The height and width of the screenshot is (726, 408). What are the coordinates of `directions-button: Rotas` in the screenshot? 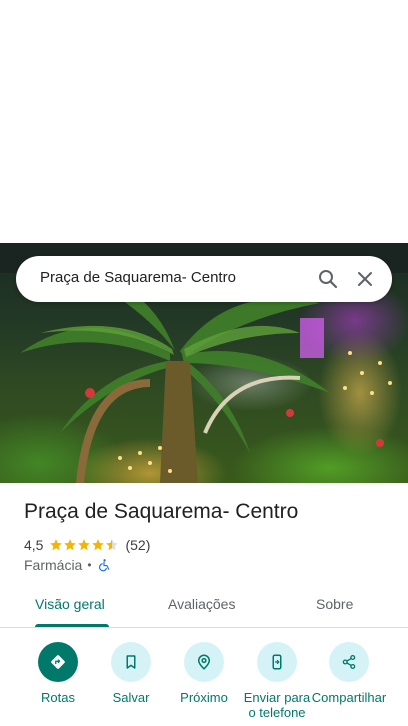 It's located at (58, 673).